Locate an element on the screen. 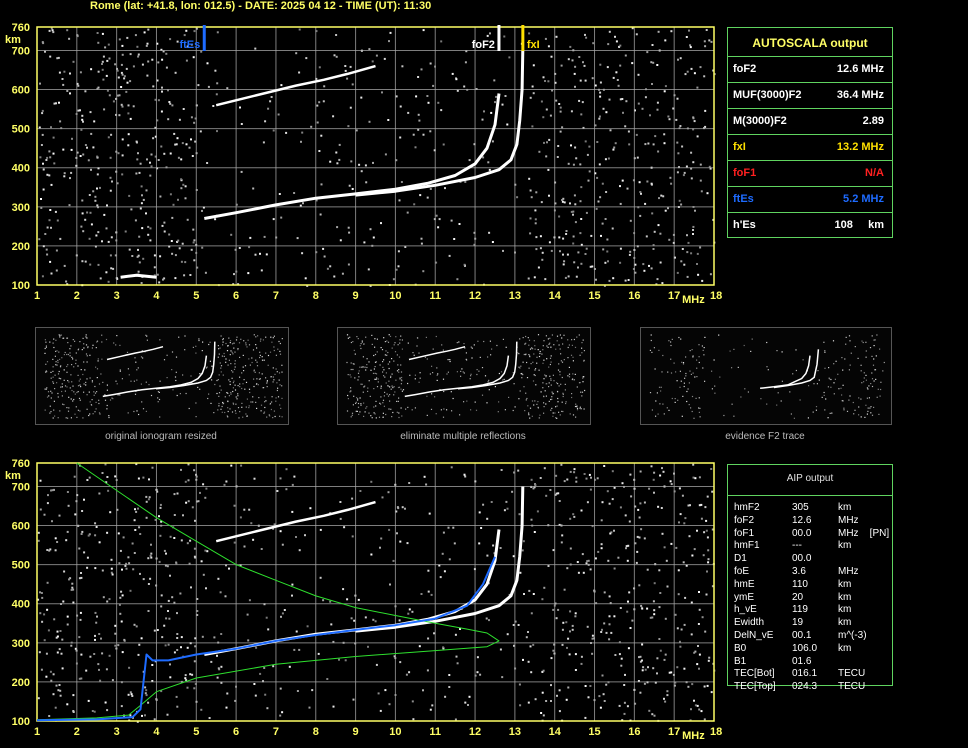 The image size is (968, 748). trace-second-hop is located at coordinates (295, 85).